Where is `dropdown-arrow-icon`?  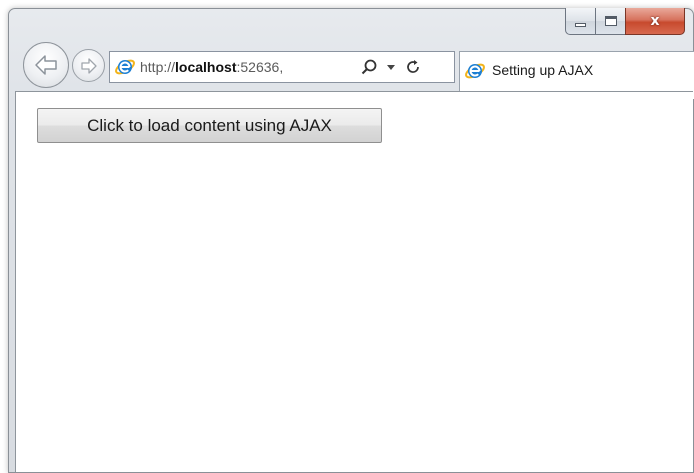 dropdown-arrow-icon is located at coordinates (391, 67).